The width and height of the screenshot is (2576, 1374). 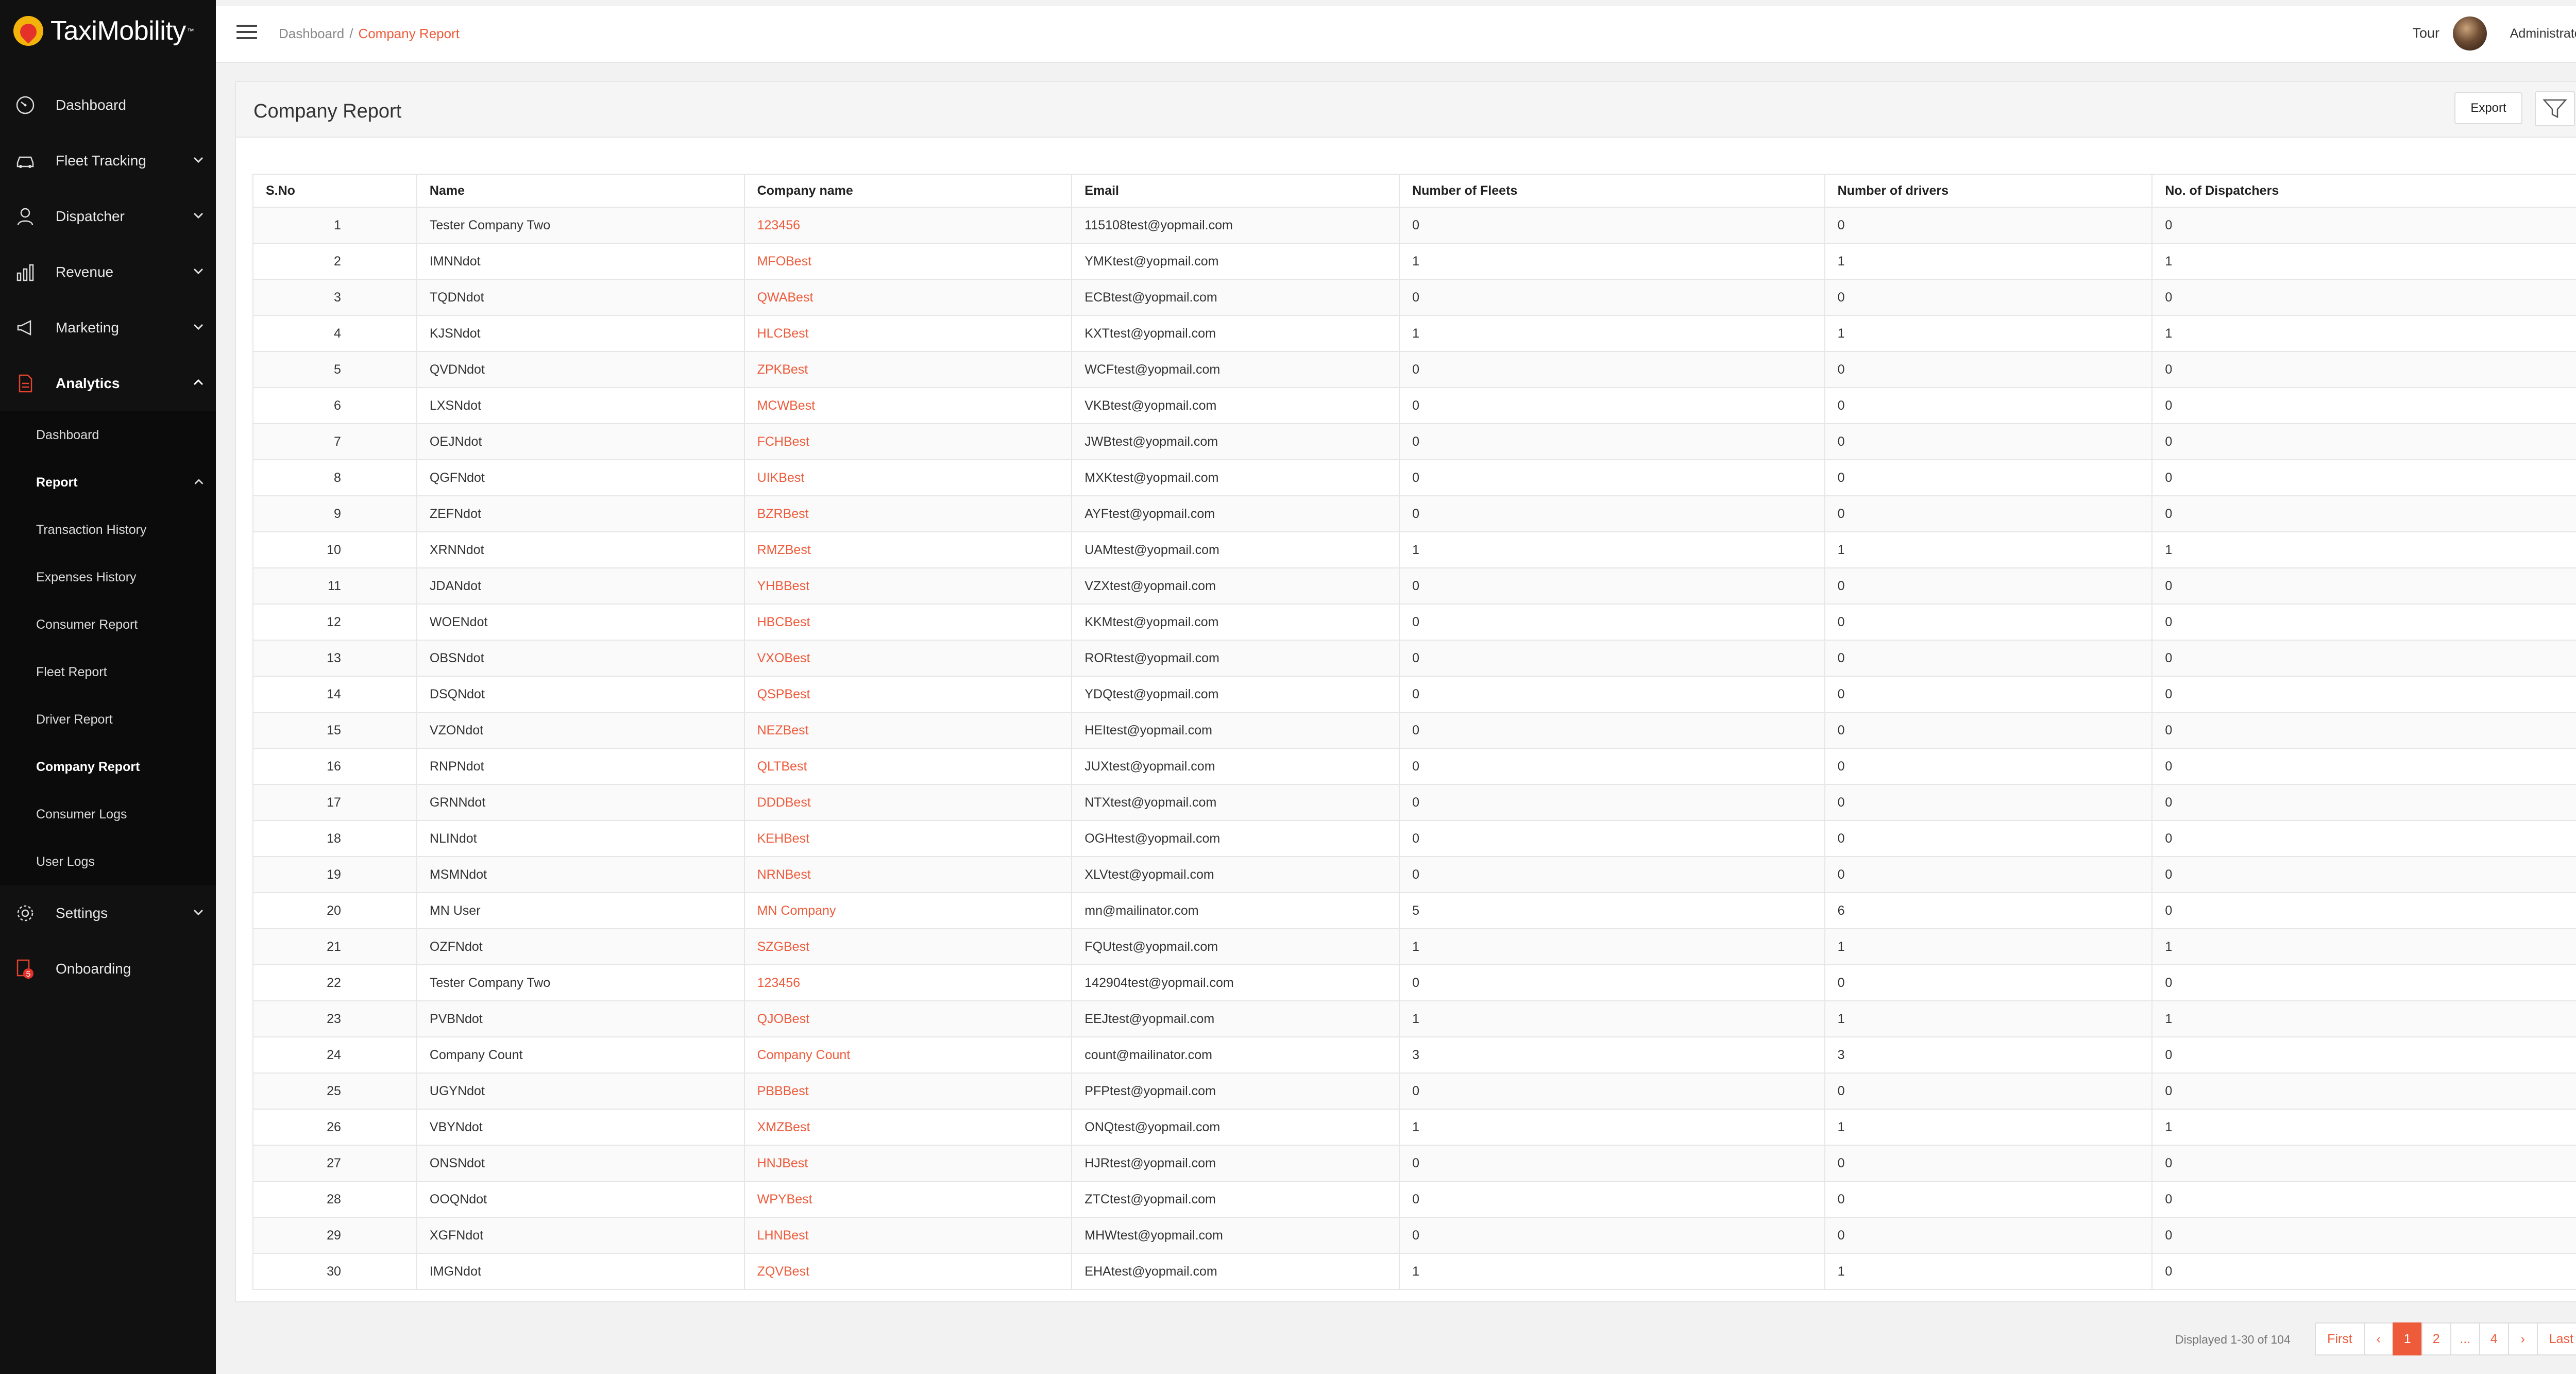 What do you see at coordinates (108, 161) in the screenshot?
I see `sidebar-item-fleet-tracking: Fleet Tracking` at bounding box center [108, 161].